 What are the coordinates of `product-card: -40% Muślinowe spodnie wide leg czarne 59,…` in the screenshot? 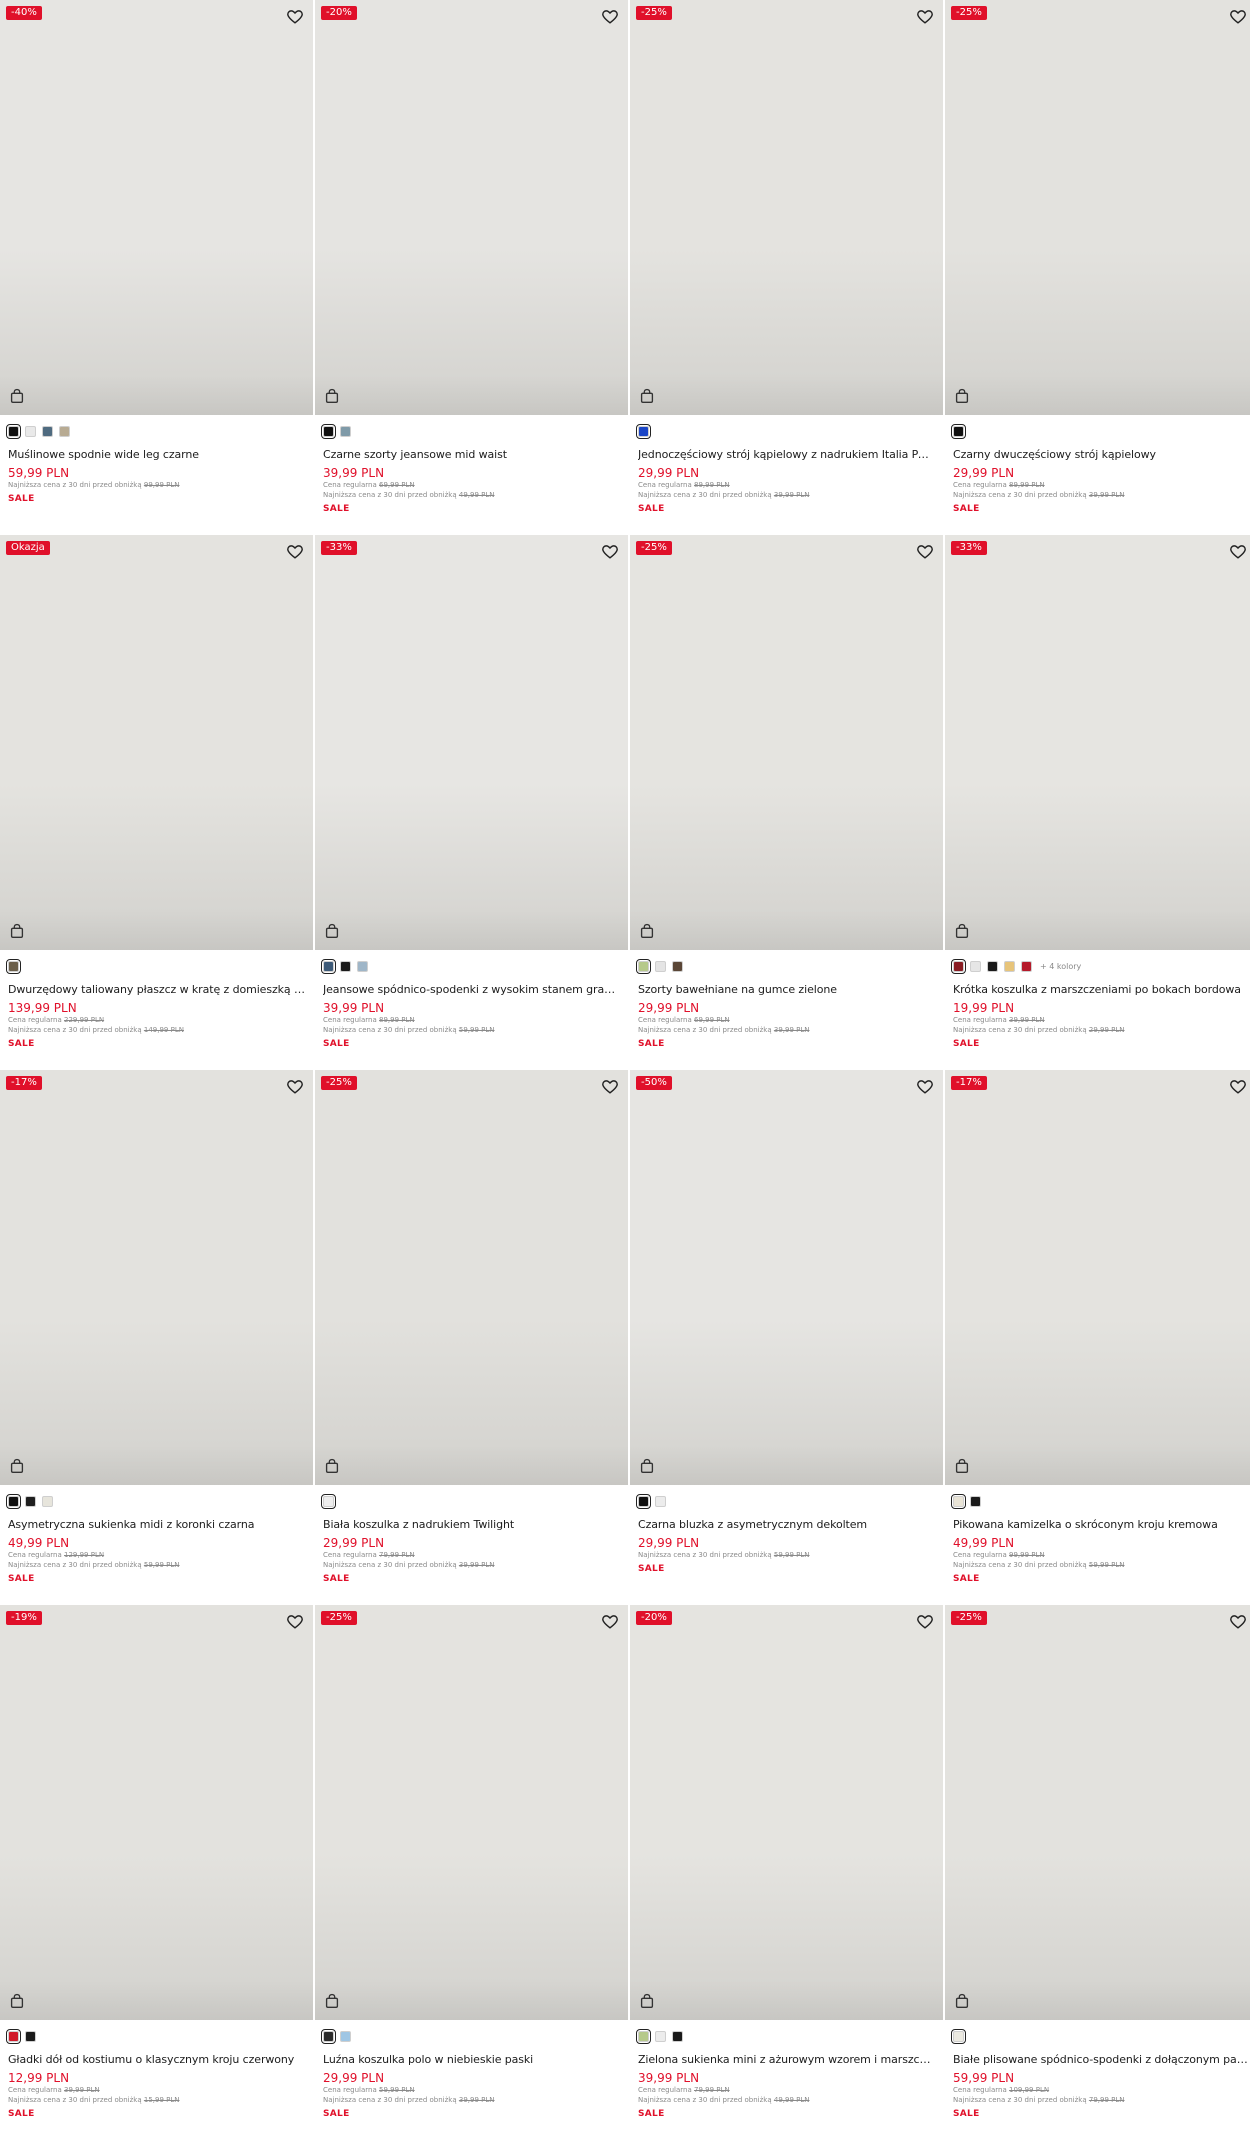 It's located at (156, 267).